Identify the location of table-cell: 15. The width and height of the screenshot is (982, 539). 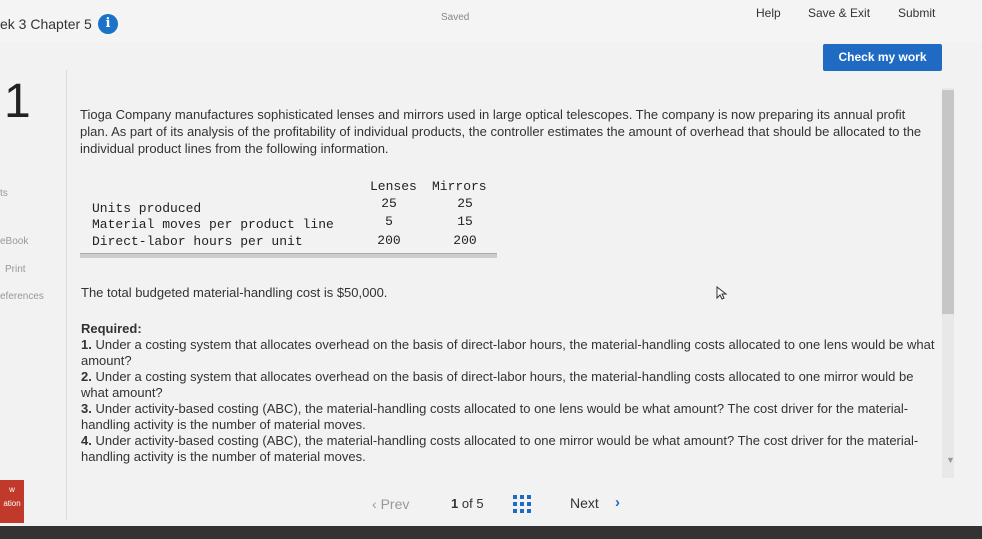
(465, 221).